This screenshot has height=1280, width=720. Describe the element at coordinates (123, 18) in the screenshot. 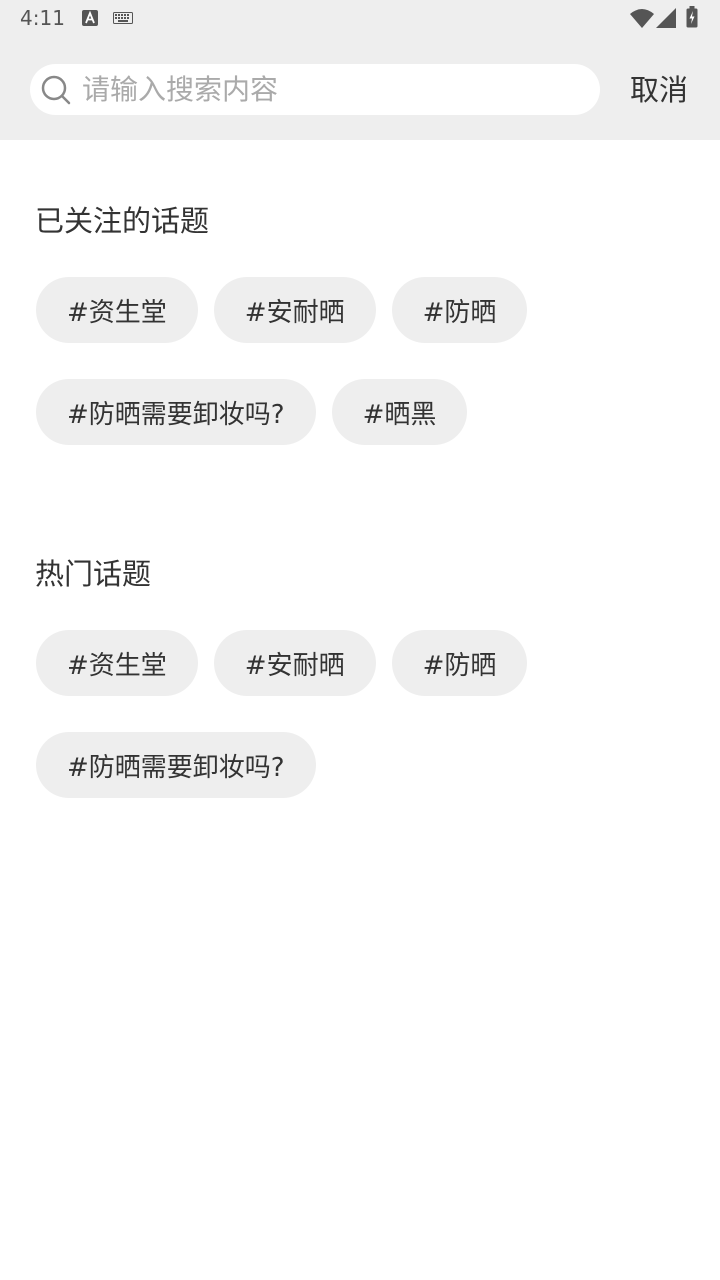

I see `keyboard-icon` at that location.